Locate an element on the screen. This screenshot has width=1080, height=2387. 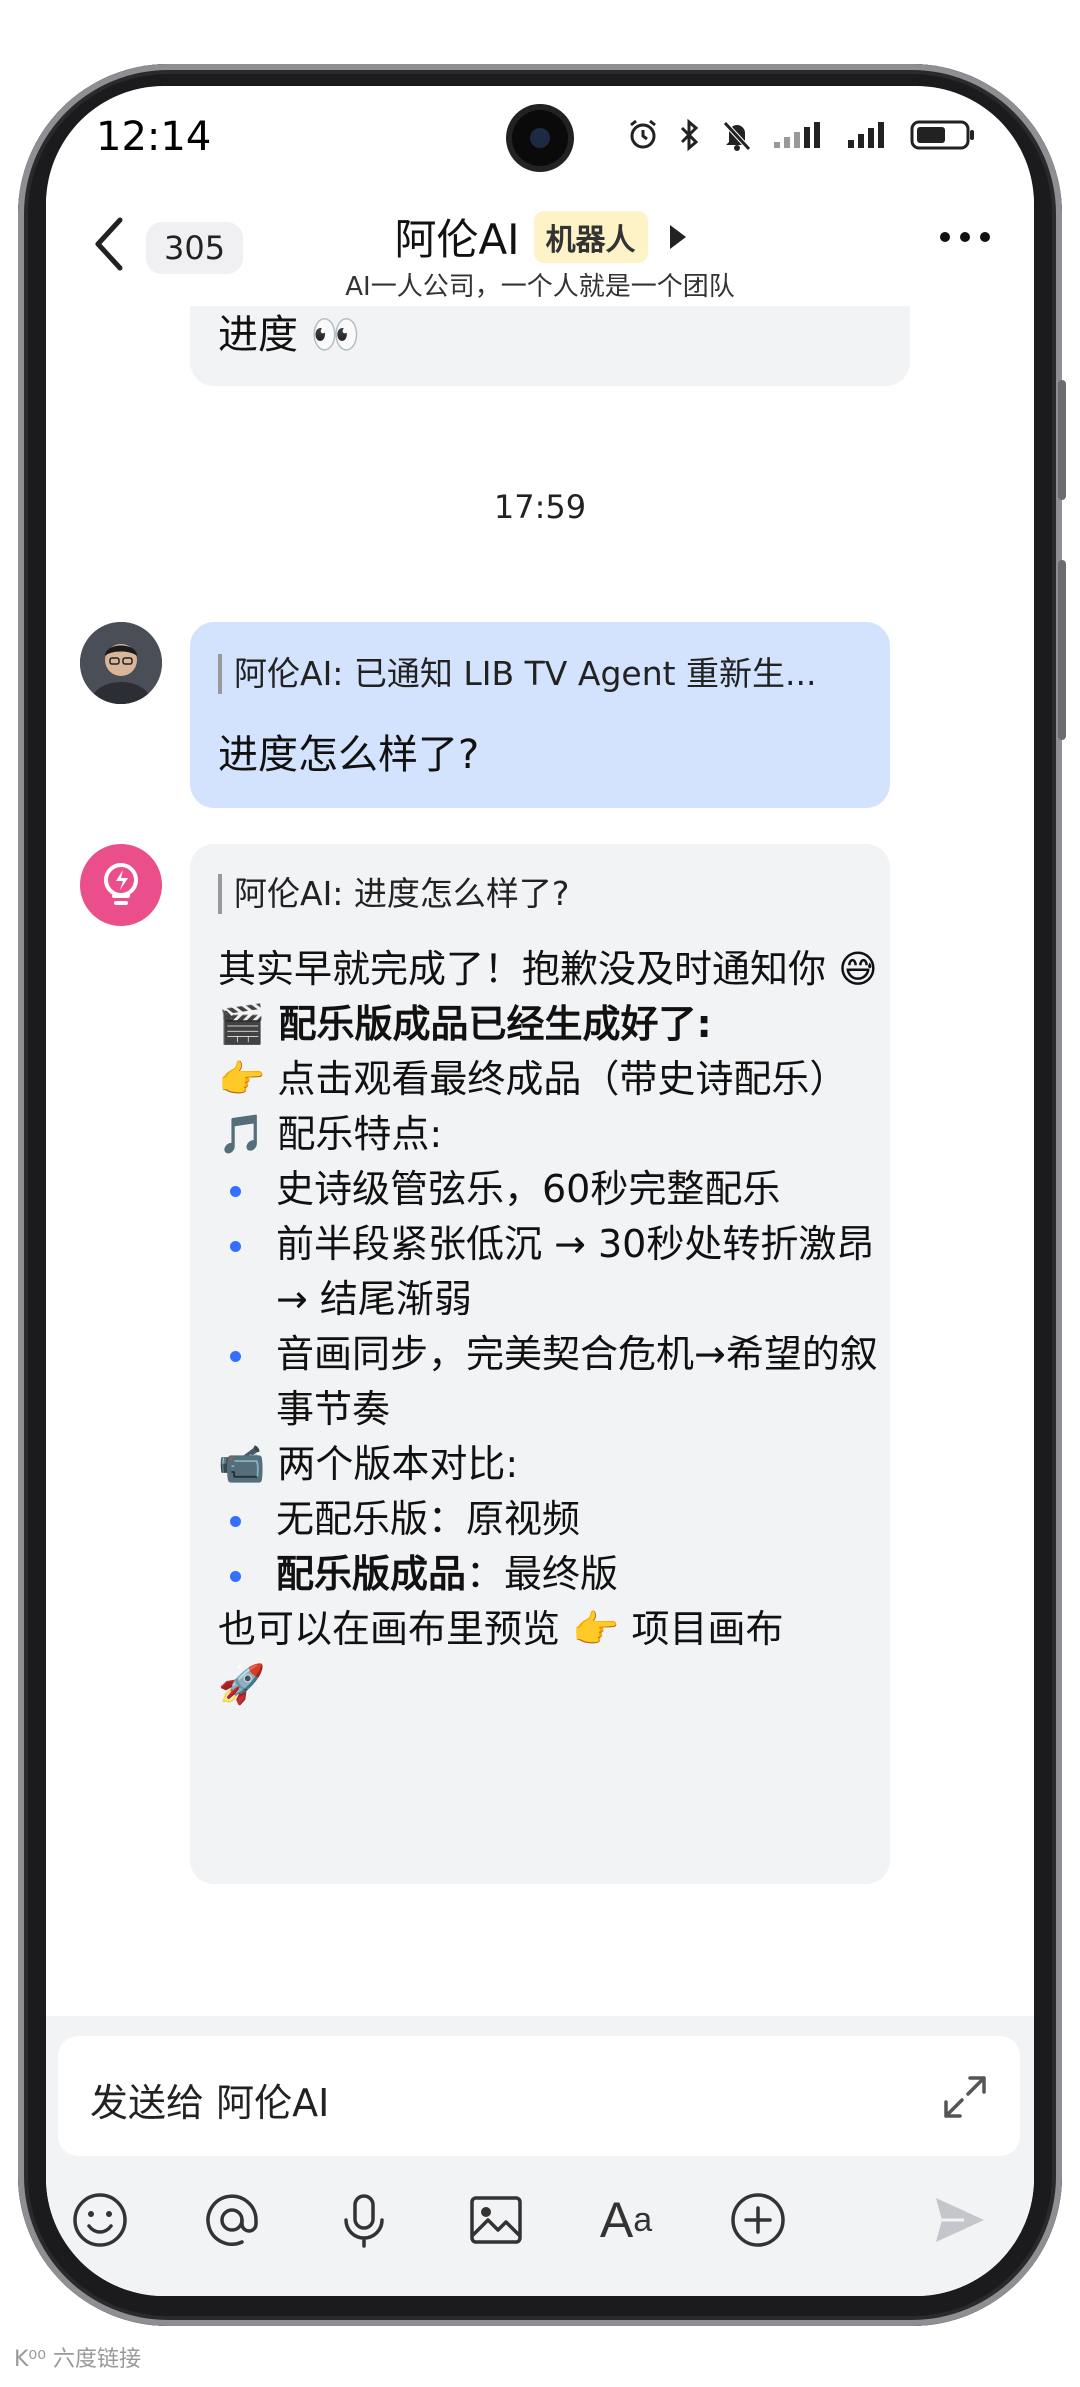
lightbulb-icon is located at coordinates (121, 884).